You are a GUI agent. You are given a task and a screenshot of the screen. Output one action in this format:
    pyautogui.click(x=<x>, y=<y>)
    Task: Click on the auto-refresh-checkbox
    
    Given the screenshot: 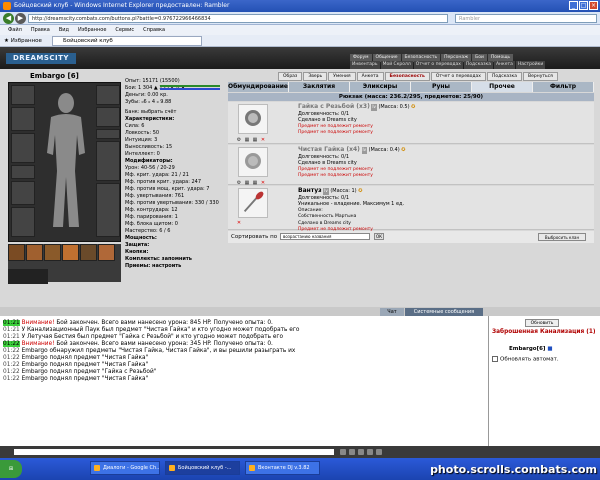 What is the action you would take?
    pyautogui.click(x=495, y=359)
    